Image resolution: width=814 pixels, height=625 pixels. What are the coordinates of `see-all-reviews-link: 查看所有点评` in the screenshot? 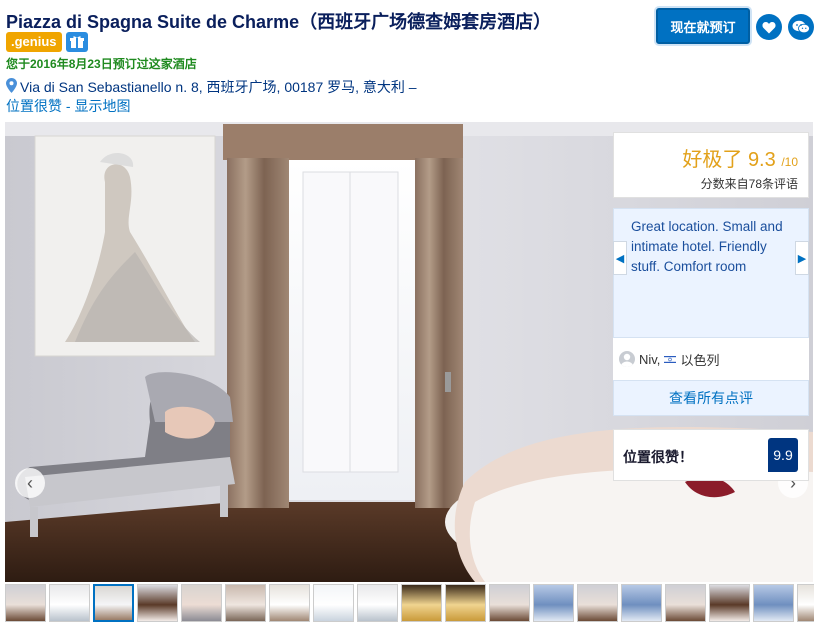 It's located at (711, 398).